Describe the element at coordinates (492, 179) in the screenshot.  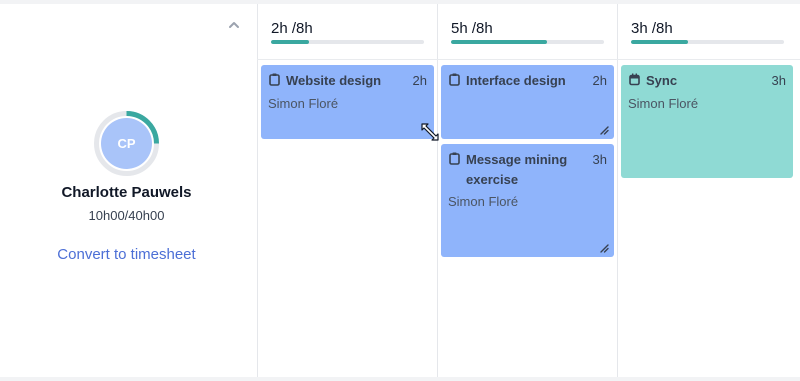
I see `task-title-line: exercise` at that location.